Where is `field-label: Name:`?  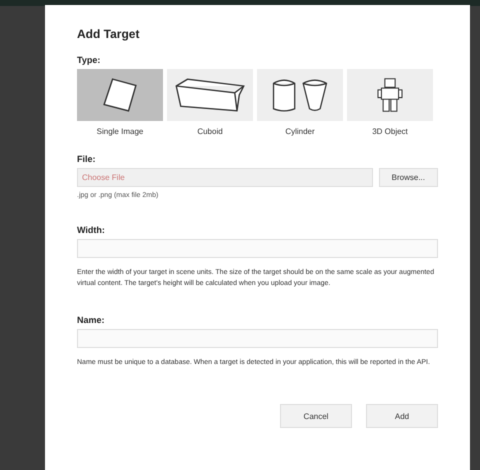 field-label: Name: is located at coordinates (91, 320).